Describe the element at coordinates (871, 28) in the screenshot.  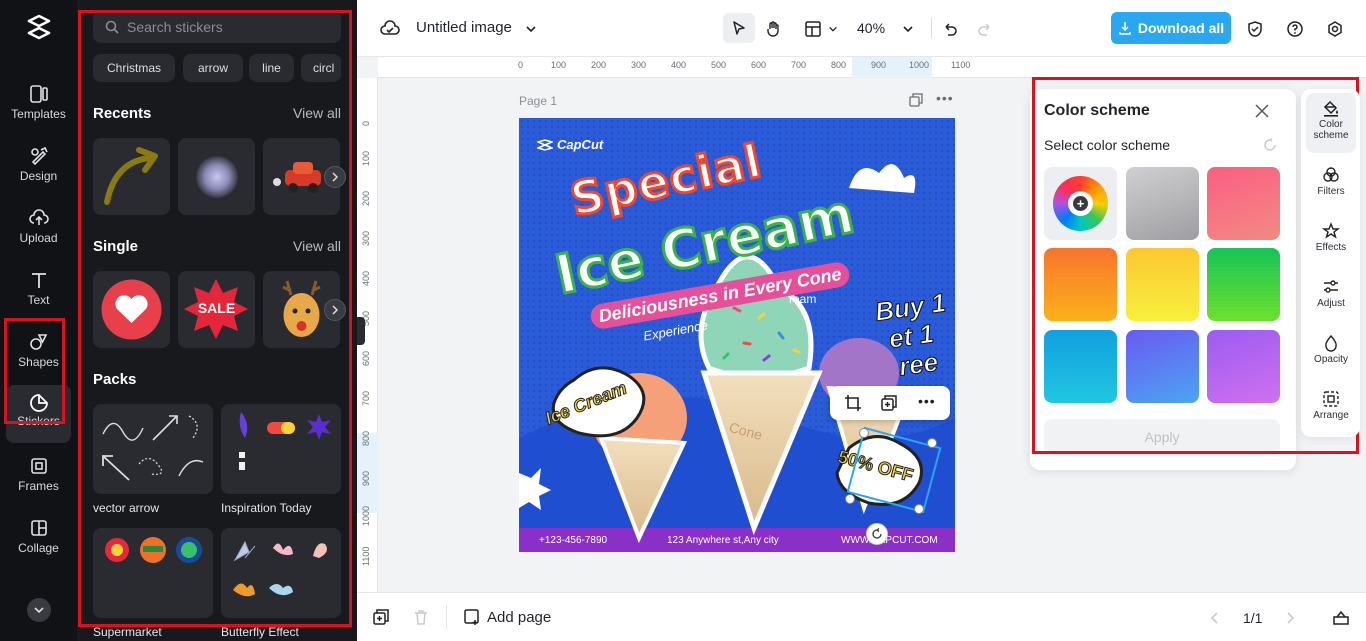
I see `zoom-value: 40%` at that location.